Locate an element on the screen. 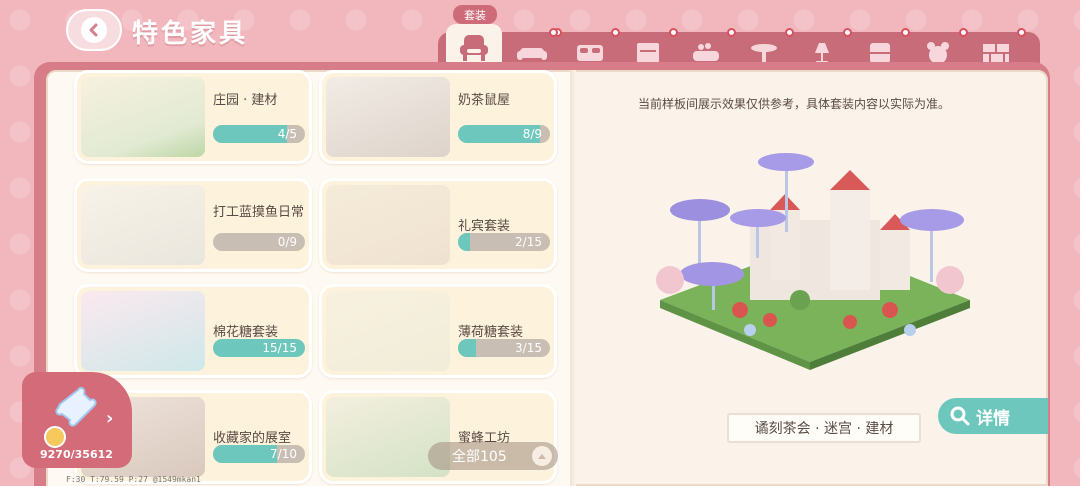 This screenshot has height=486, width=1080. set-card: 棉花糖套装 15/15 is located at coordinates (193, 331).